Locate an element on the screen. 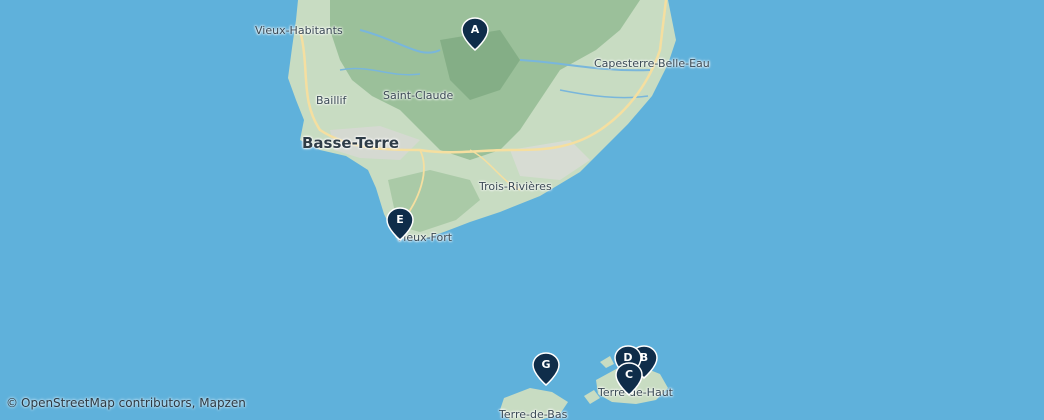  place-label-basse-terre: Basse-Terre is located at coordinates (350, 143).